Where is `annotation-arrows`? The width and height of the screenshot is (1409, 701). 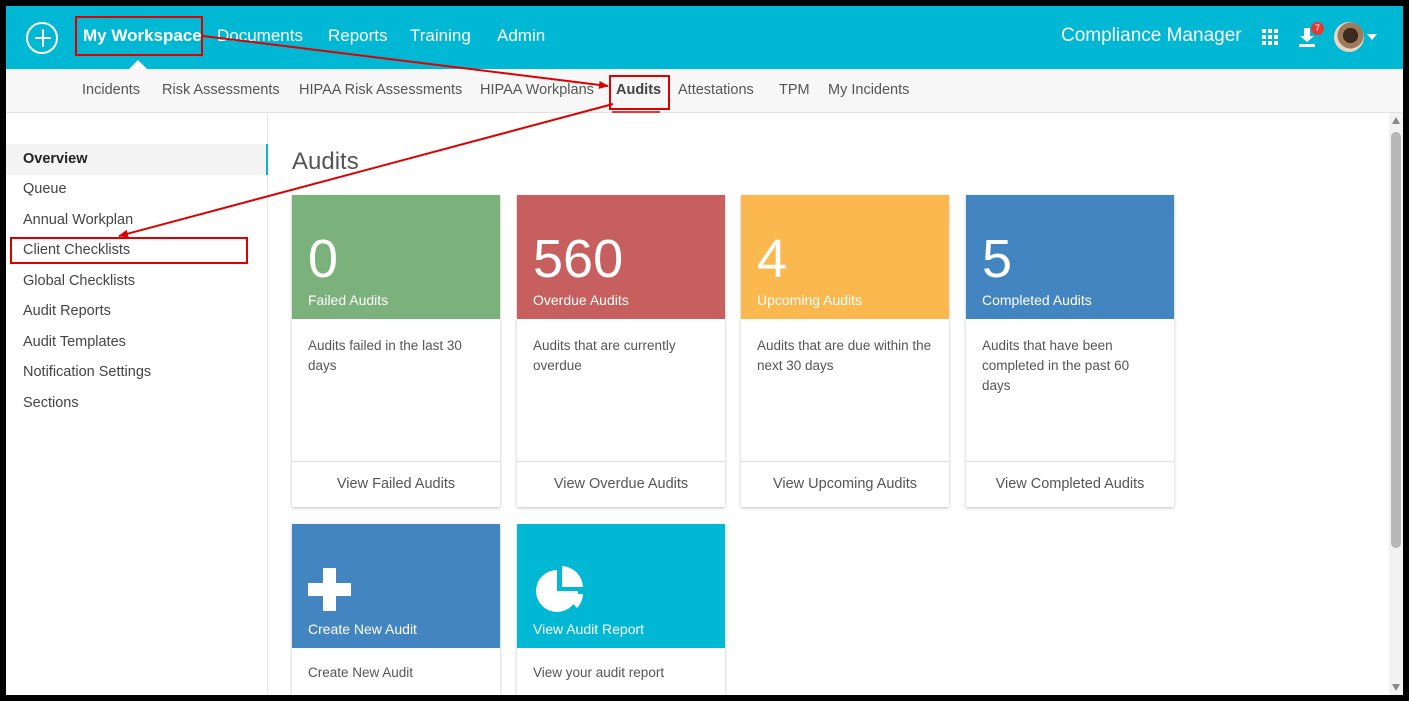 annotation-arrows is located at coordinates (366, 136).